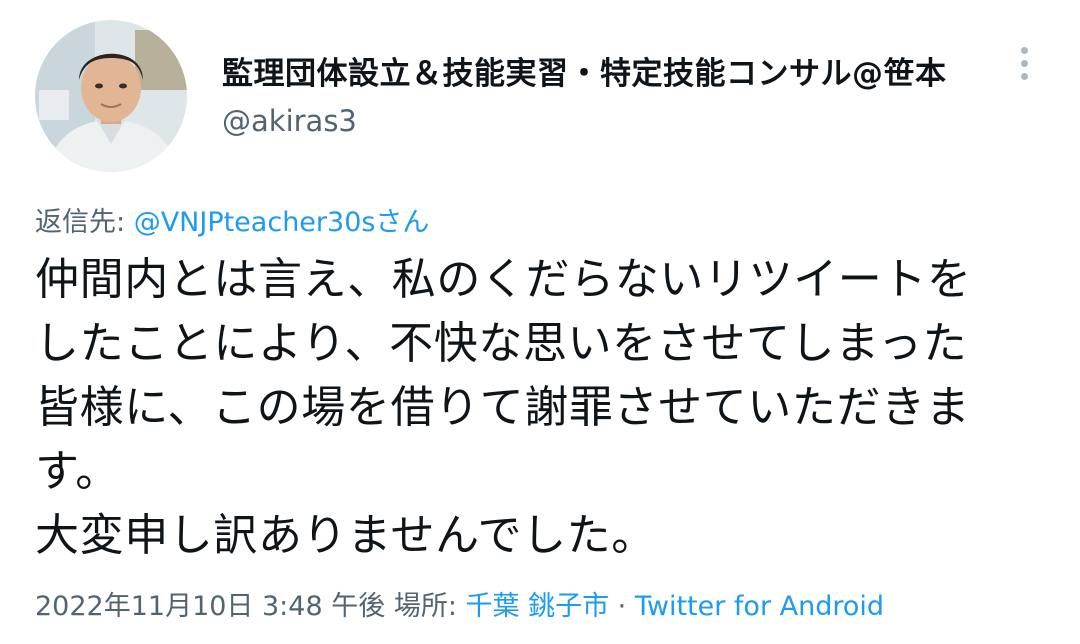  I want to click on reply-prefix: 返信先:, so click(84, 222).